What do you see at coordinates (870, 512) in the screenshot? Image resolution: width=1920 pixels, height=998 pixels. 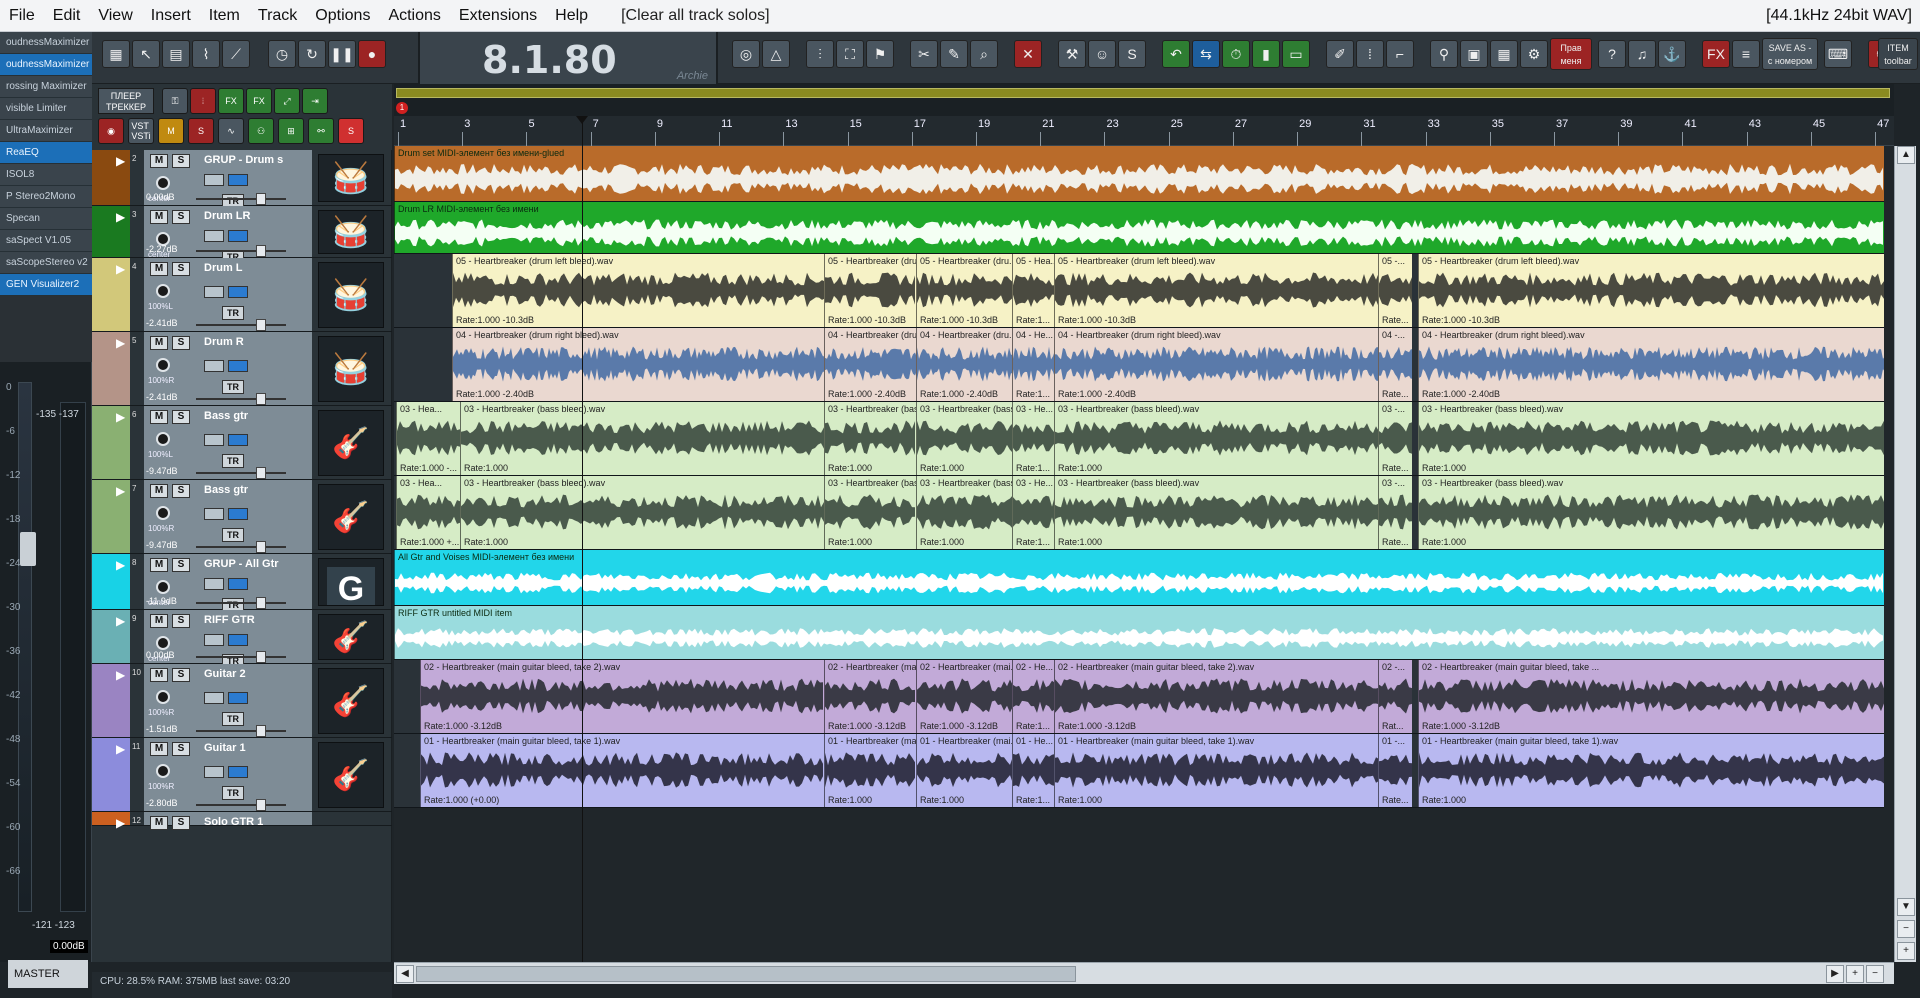 I see `media-item: 03 - Heartbreaker (bas... Rate:1.000` at bounding box center [870, 512].